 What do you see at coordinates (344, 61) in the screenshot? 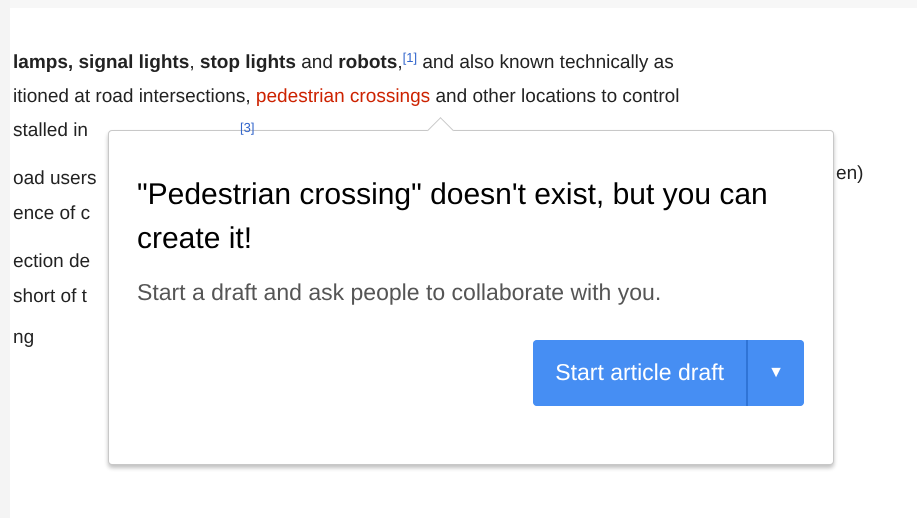
I see `paragraph-line: lamps, signal lights, stop lights and robots,$^{[1]}$ and also known technically as` at bounding box center [344, 61].